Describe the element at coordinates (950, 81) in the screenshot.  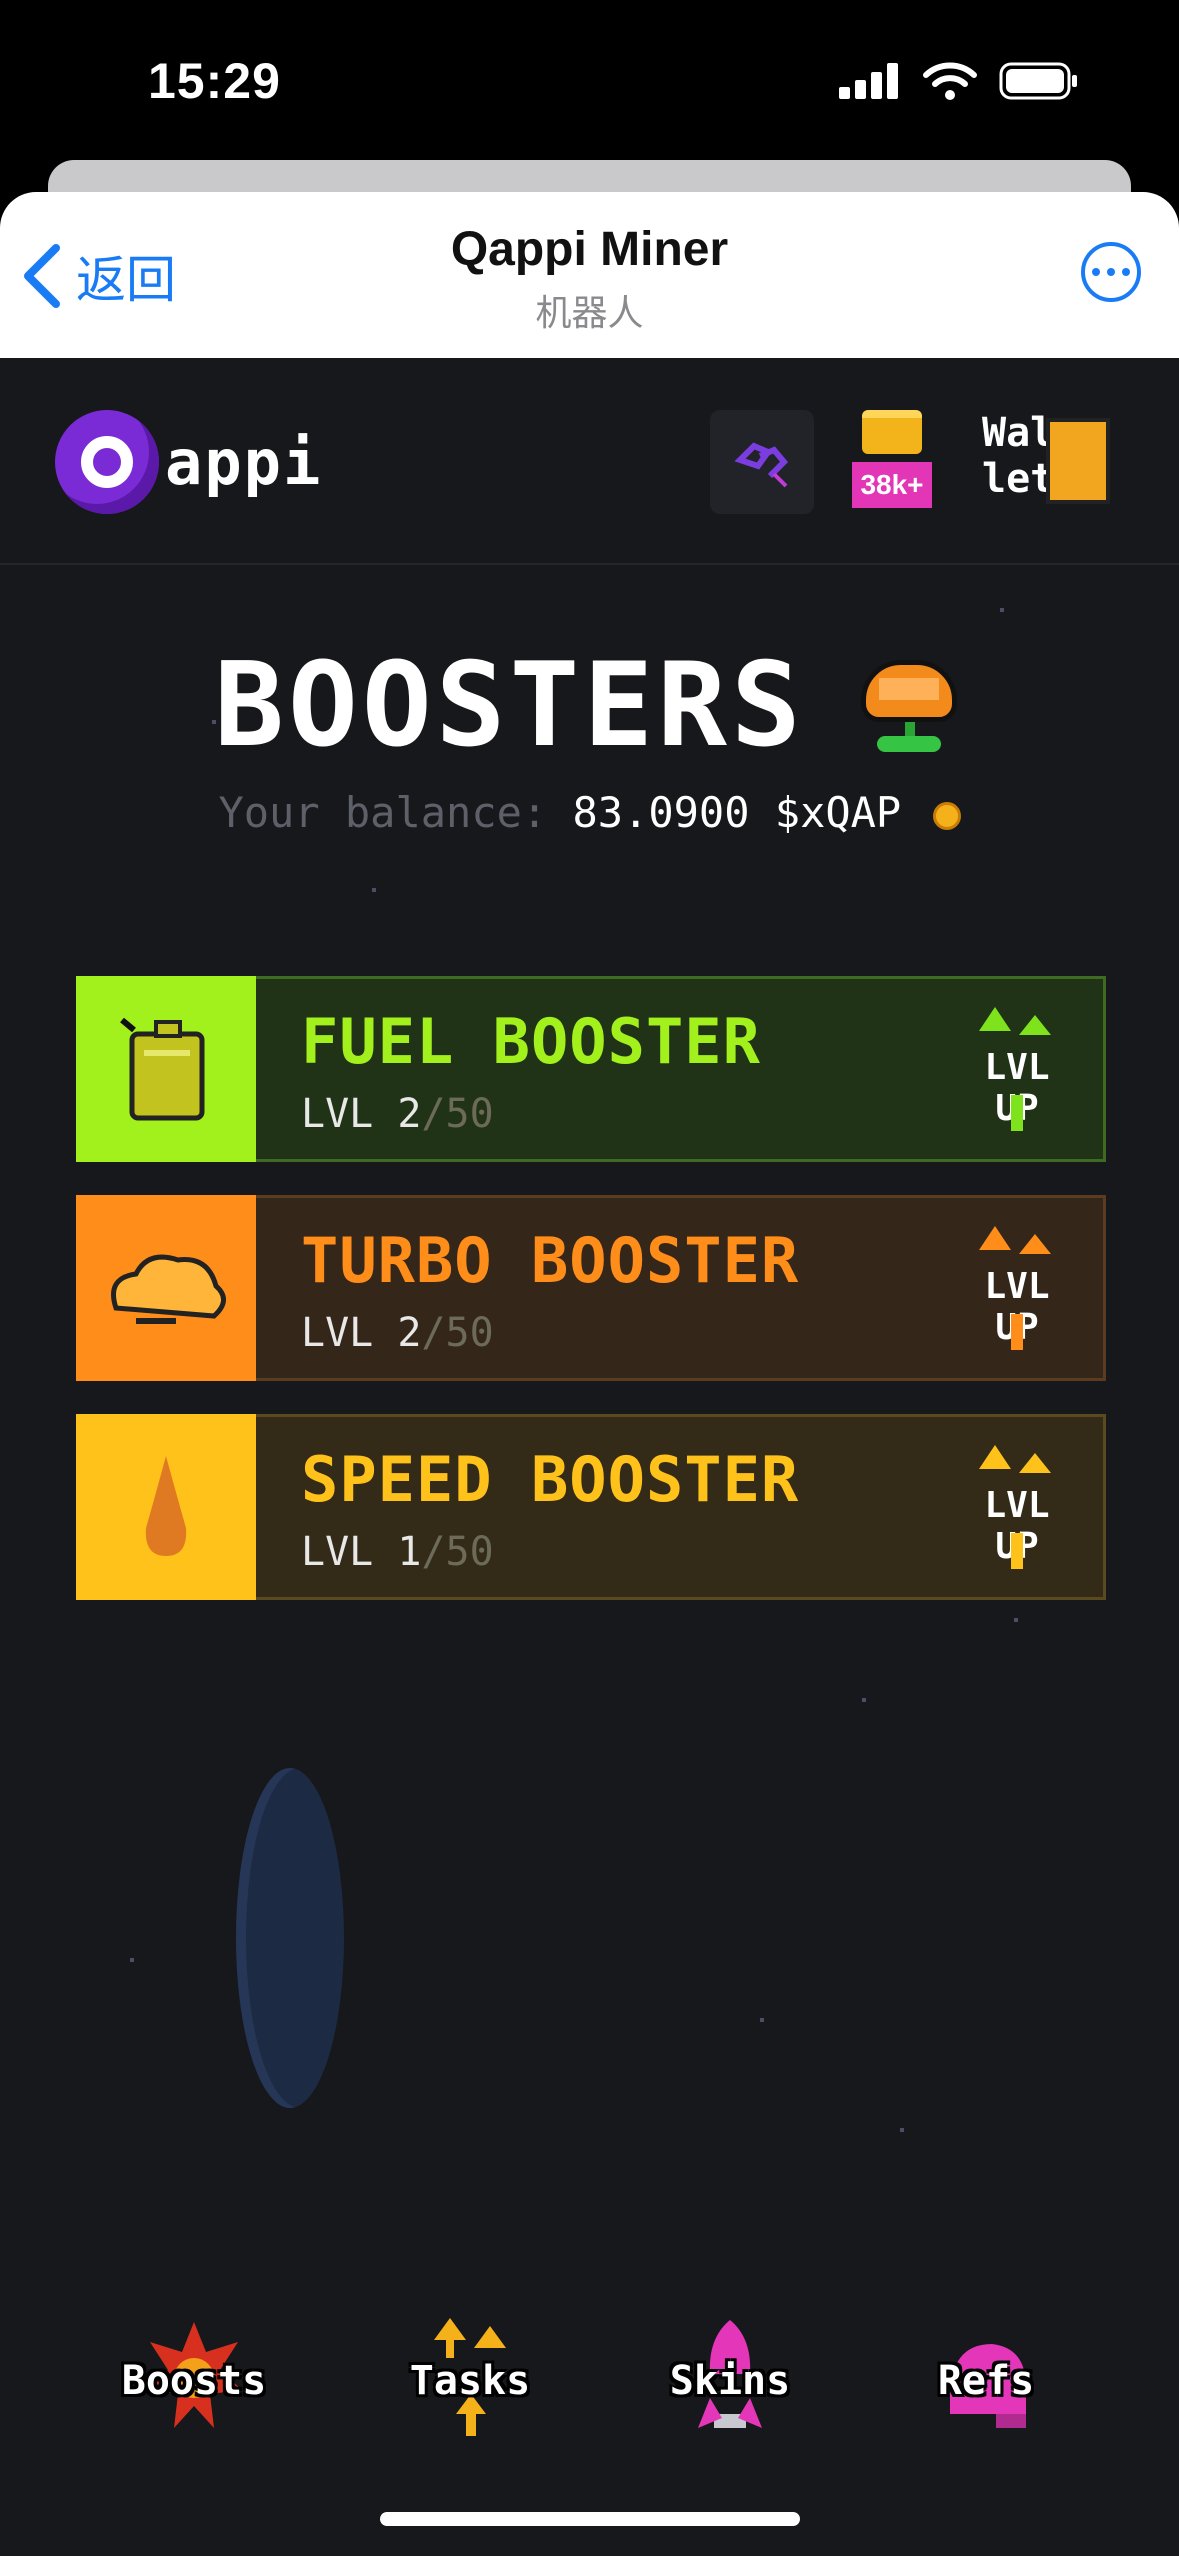
I see `wifi-icon` at that location.